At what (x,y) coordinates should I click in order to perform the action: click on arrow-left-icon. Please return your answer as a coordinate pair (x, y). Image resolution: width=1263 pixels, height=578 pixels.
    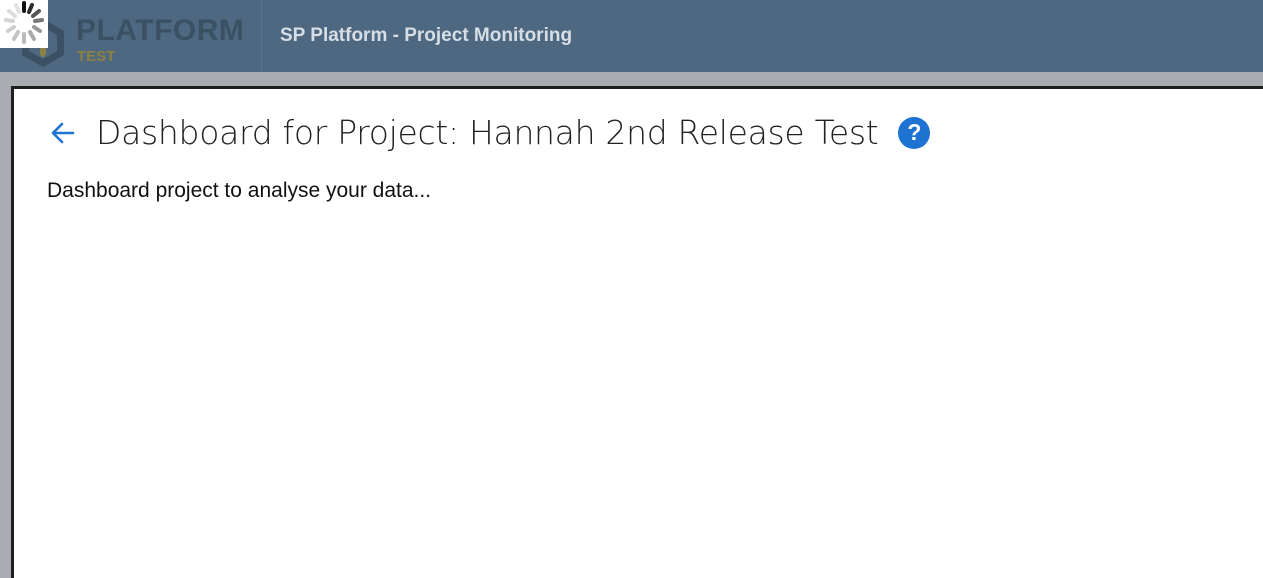
    Looking at the image, I should click on (63, 132).